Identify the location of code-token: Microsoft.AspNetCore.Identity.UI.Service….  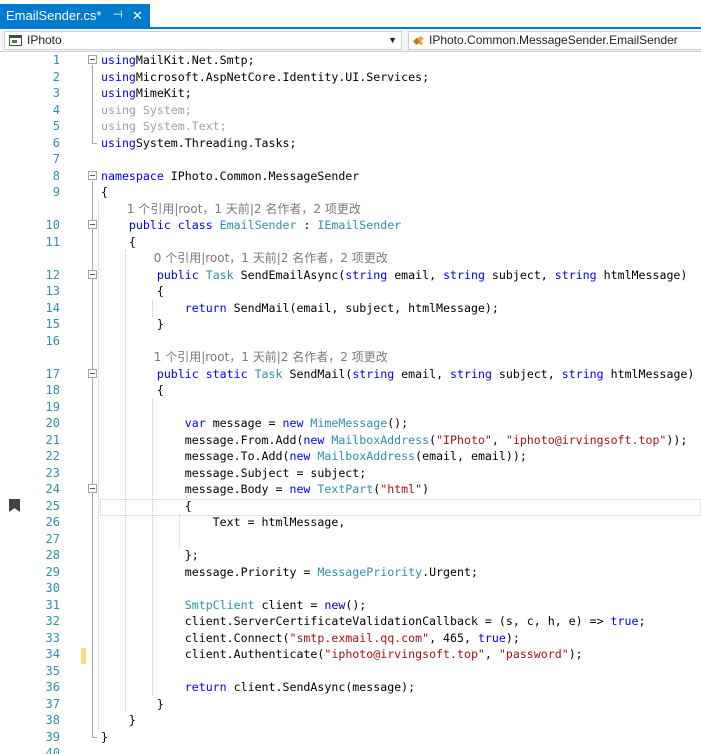
(282, 76).